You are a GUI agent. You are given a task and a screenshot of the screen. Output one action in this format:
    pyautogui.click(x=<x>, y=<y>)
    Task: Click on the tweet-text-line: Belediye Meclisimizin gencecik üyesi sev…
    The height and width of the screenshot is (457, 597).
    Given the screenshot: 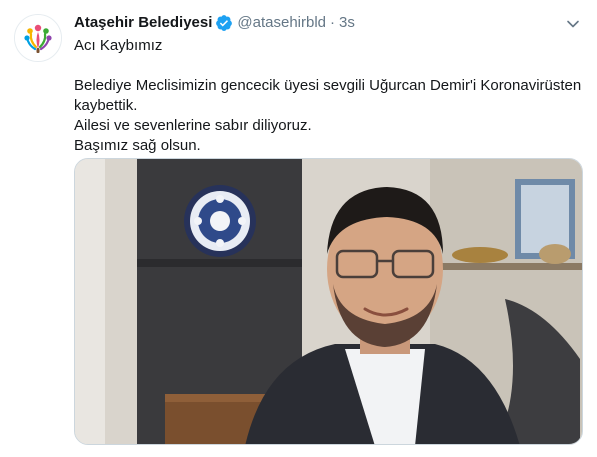 What is the action you would take?
    pyautogui.click(x=328, y=95)
    